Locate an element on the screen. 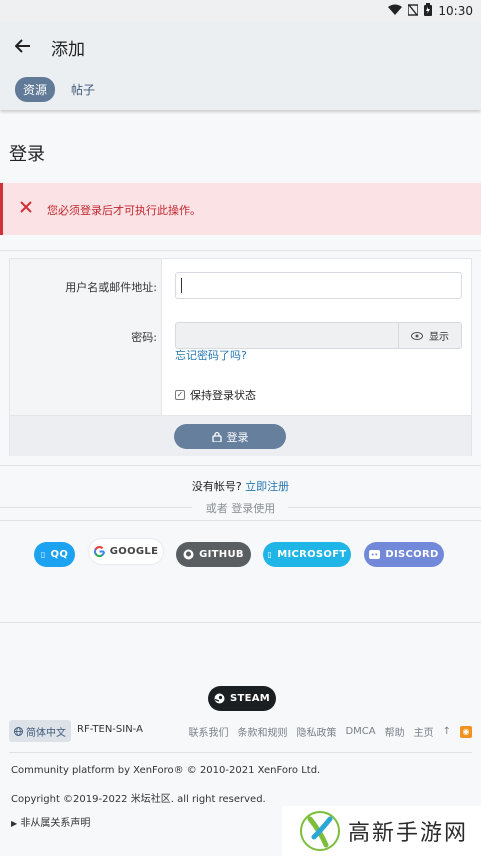  or-login-with-text: 或者 登录使用 is located at coordinates (240, 508).